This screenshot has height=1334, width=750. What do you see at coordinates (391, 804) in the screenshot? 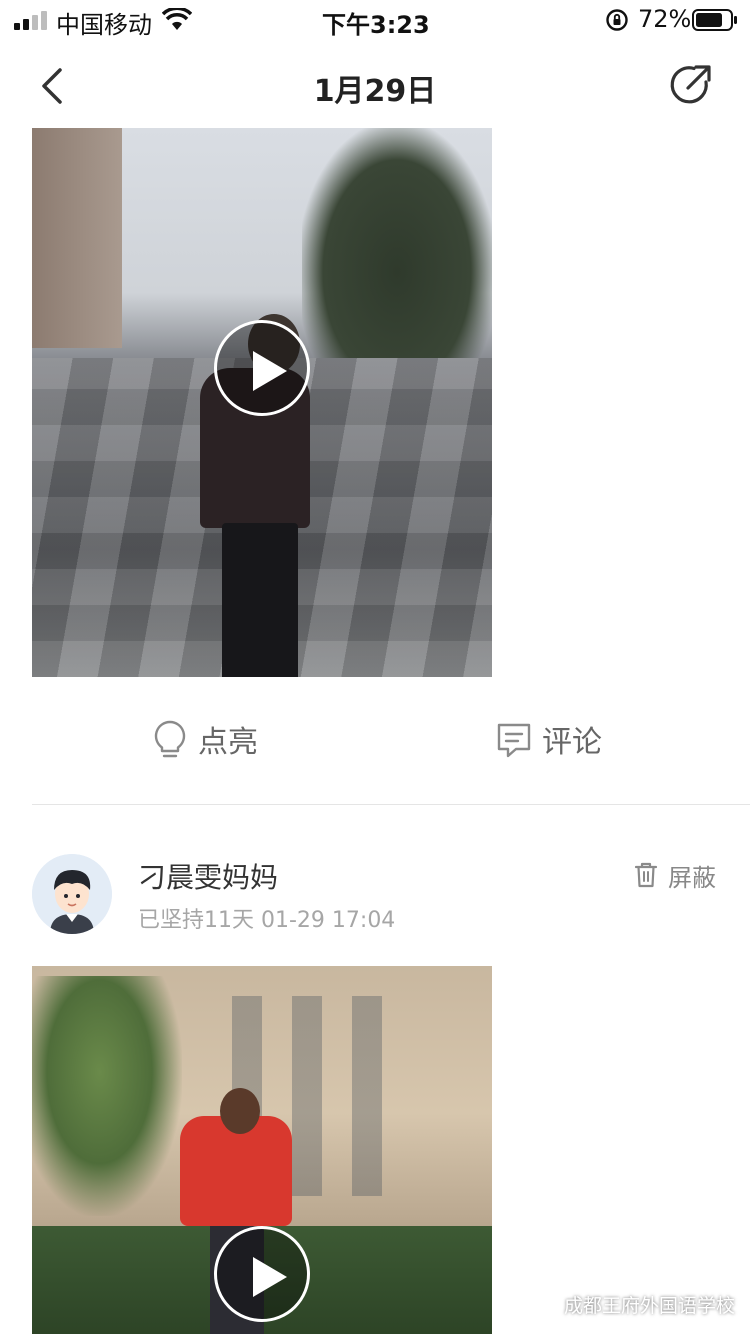
I see `divider` at bounding box center [391, 804].